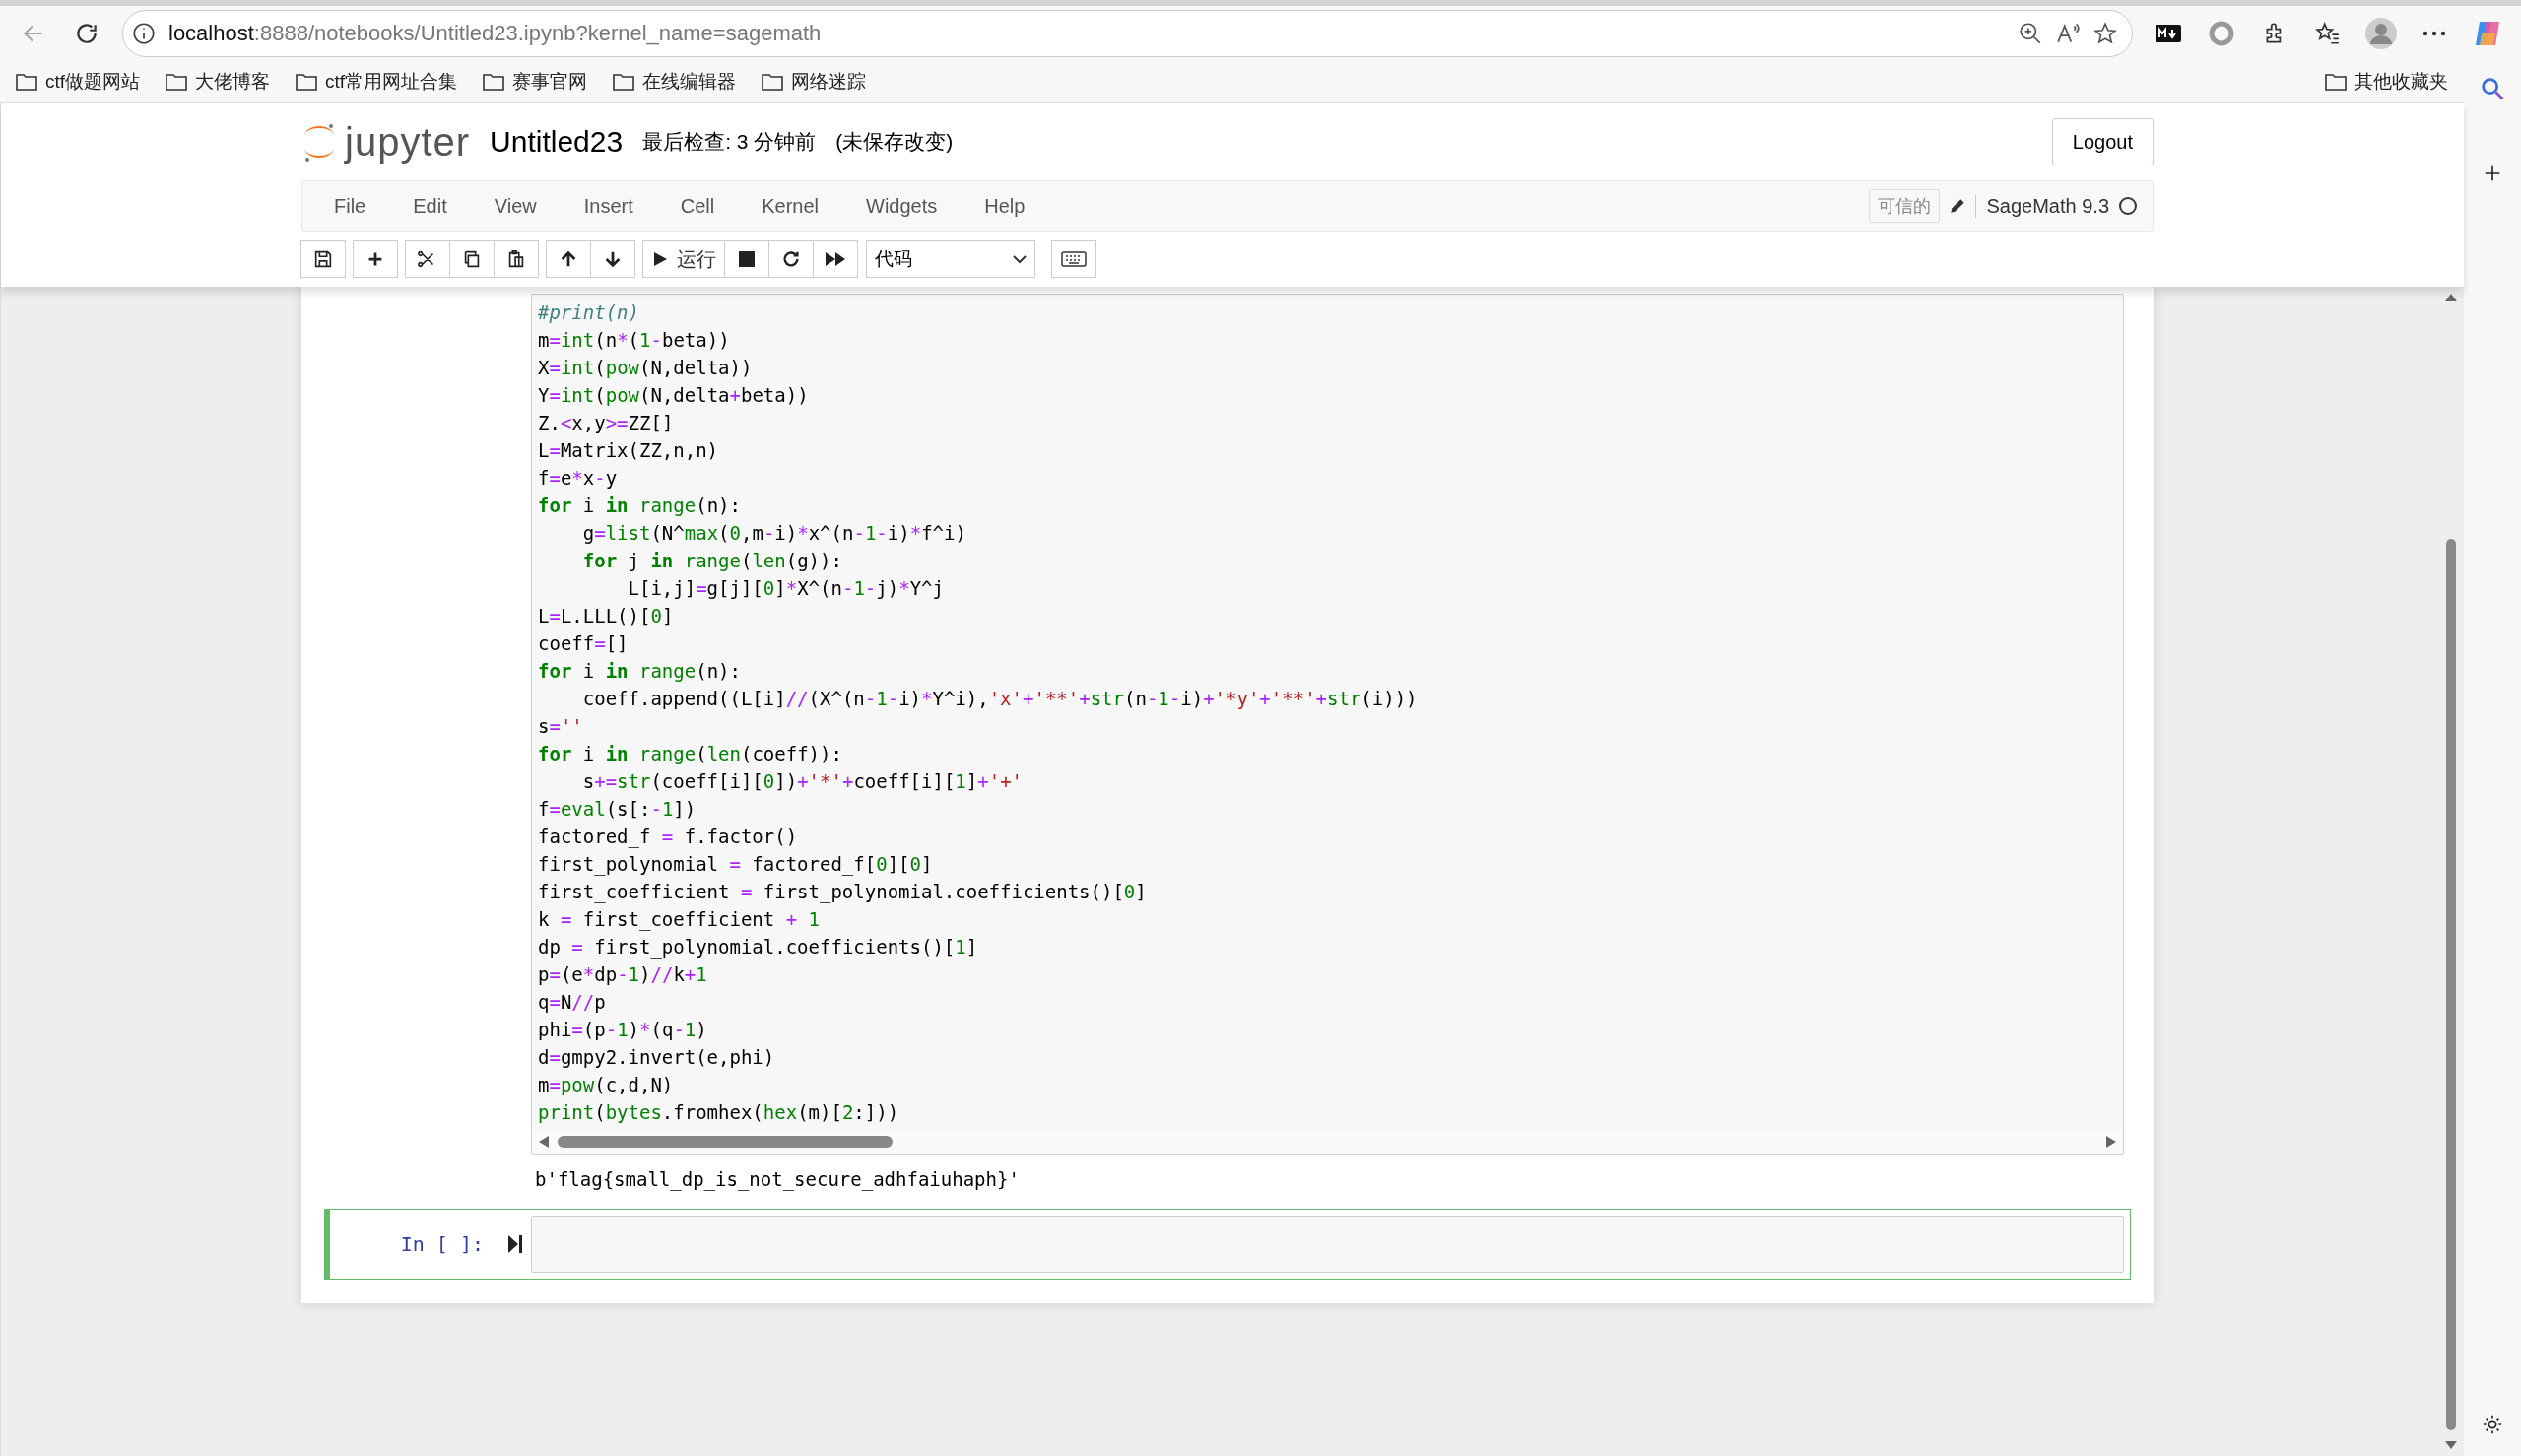 The image size is (2521, 1456). What do you see at coordinates (712, 561) in the screenshot?
I see `code-line: for j in range(len(g)):` at bounding box center [712, 561].